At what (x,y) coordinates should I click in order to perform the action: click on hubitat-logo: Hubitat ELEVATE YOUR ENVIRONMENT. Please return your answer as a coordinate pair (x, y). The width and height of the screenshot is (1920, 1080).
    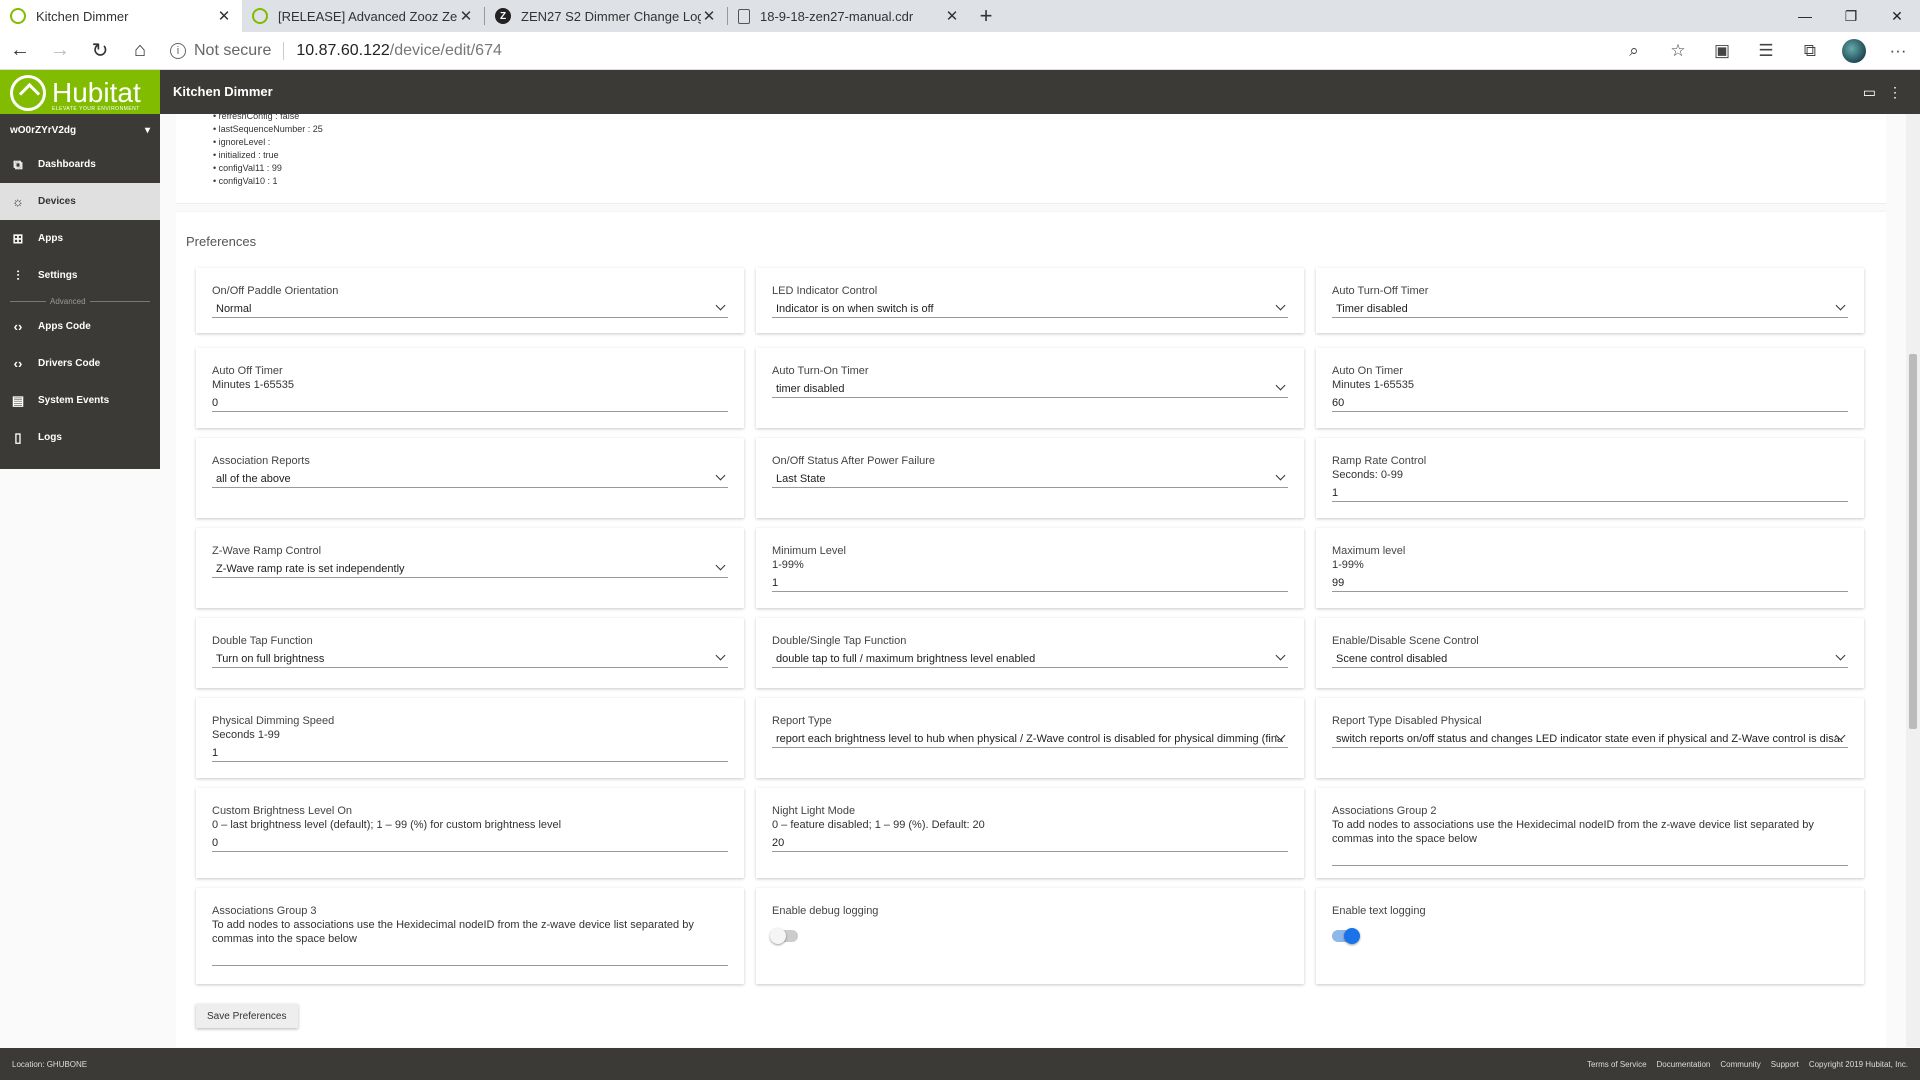
    Looking at the image, I should click on (80, 93).